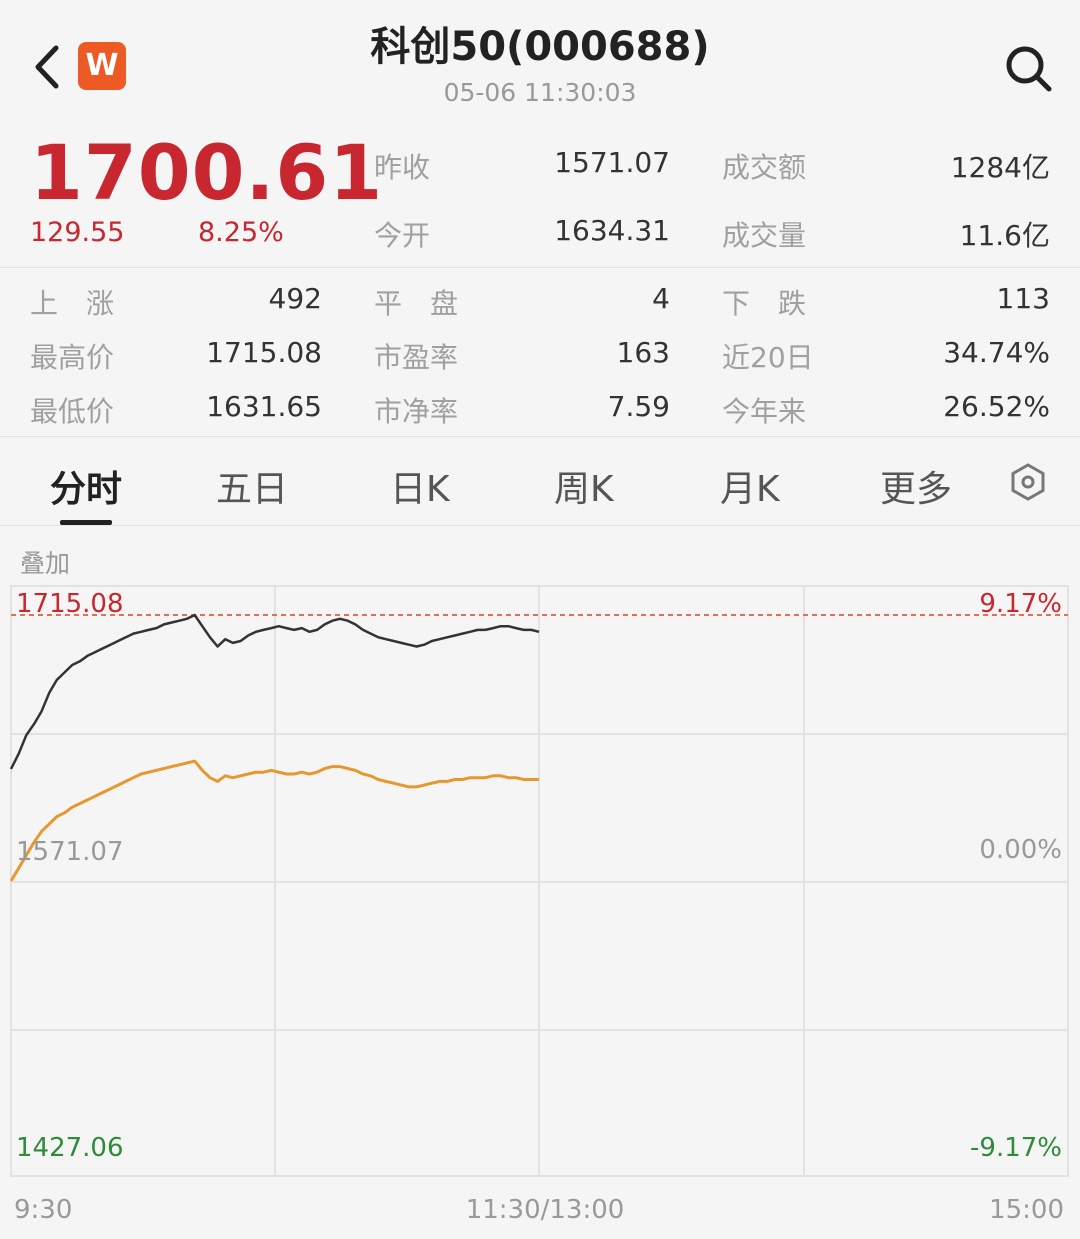 This screenshot has height=1239, width=1080. I want to click on search-button, so click(1028, 68).